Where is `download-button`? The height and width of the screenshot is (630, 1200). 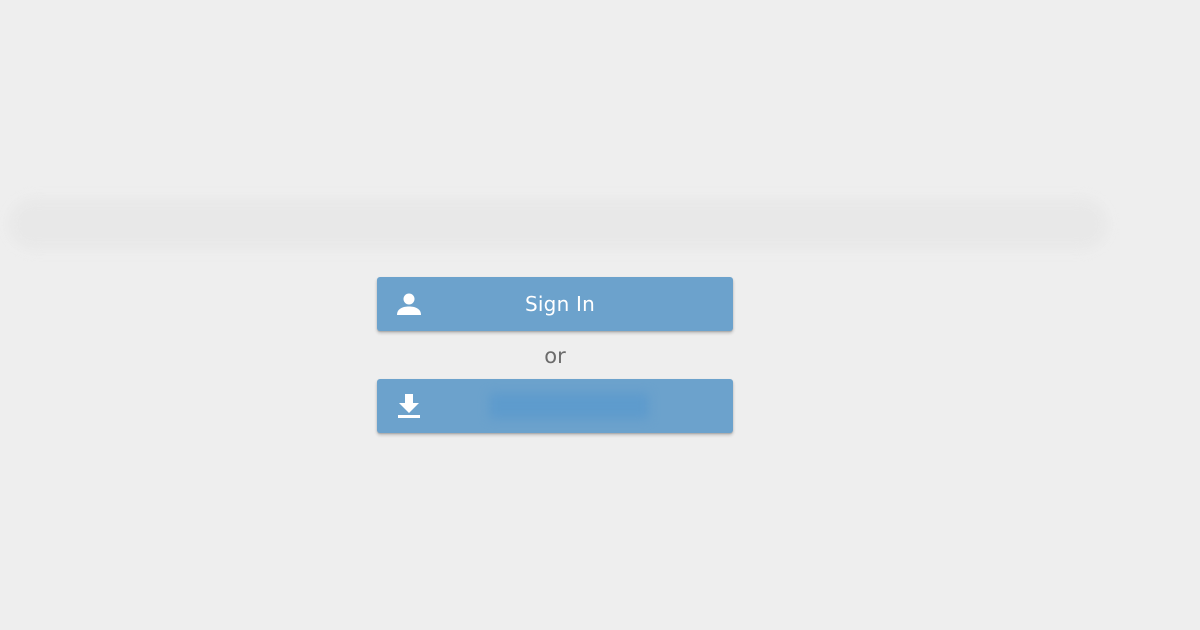
download-button is located at coordinates (555, 406).